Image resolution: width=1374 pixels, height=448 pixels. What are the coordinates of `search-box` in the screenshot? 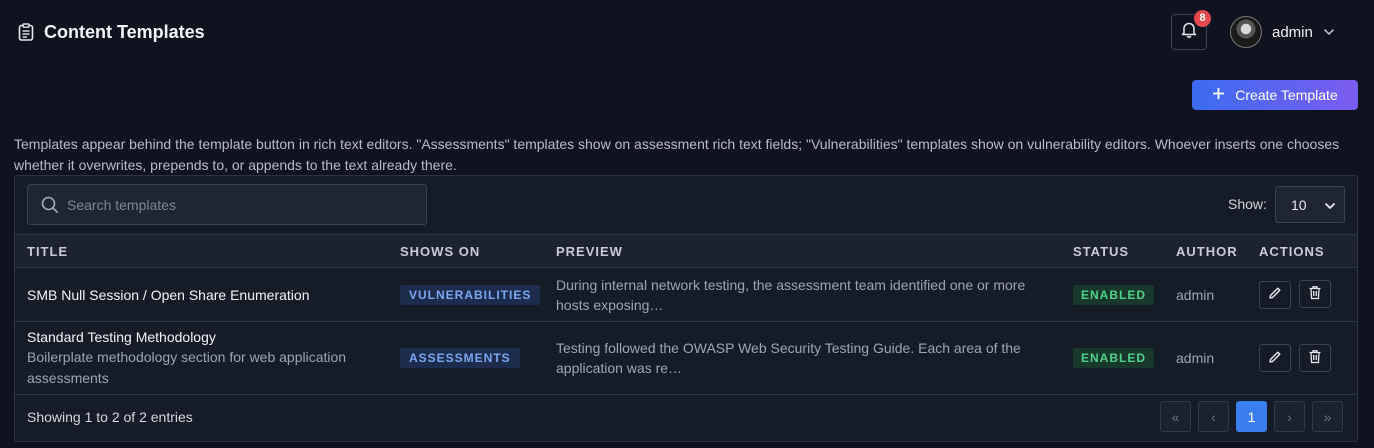 It's located at (227, 204).